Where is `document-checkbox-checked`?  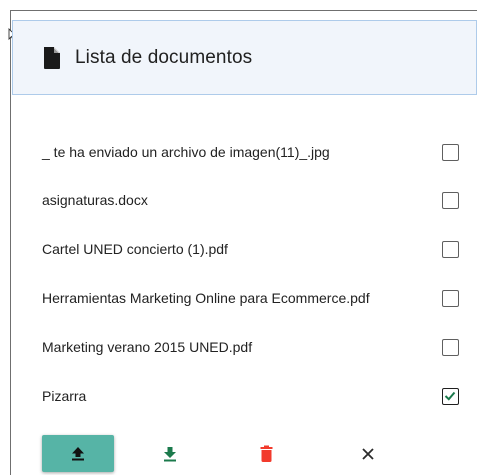
document-checkbox-checked is located at coordinates (450, 396).